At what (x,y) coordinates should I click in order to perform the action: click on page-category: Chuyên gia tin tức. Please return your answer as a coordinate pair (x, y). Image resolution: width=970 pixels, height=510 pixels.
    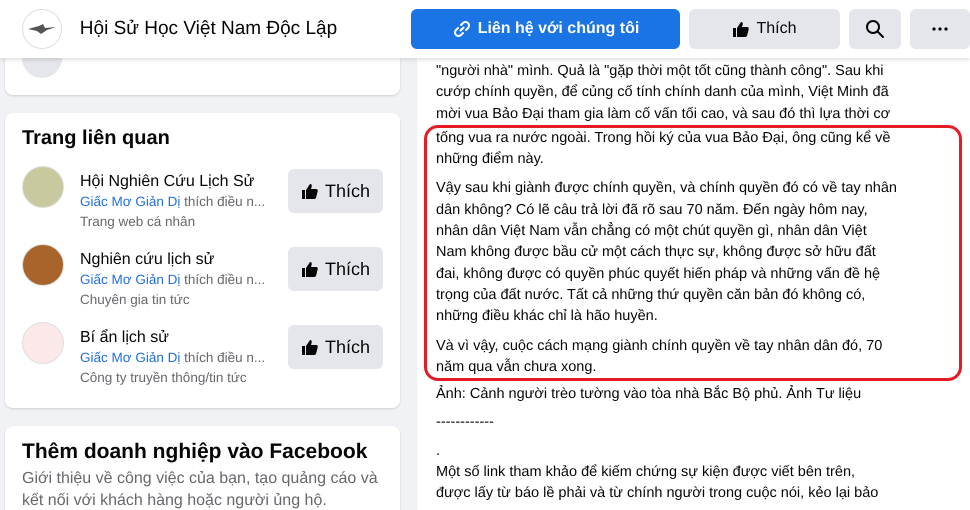
    Looking at the image, I should click on (135, 299).